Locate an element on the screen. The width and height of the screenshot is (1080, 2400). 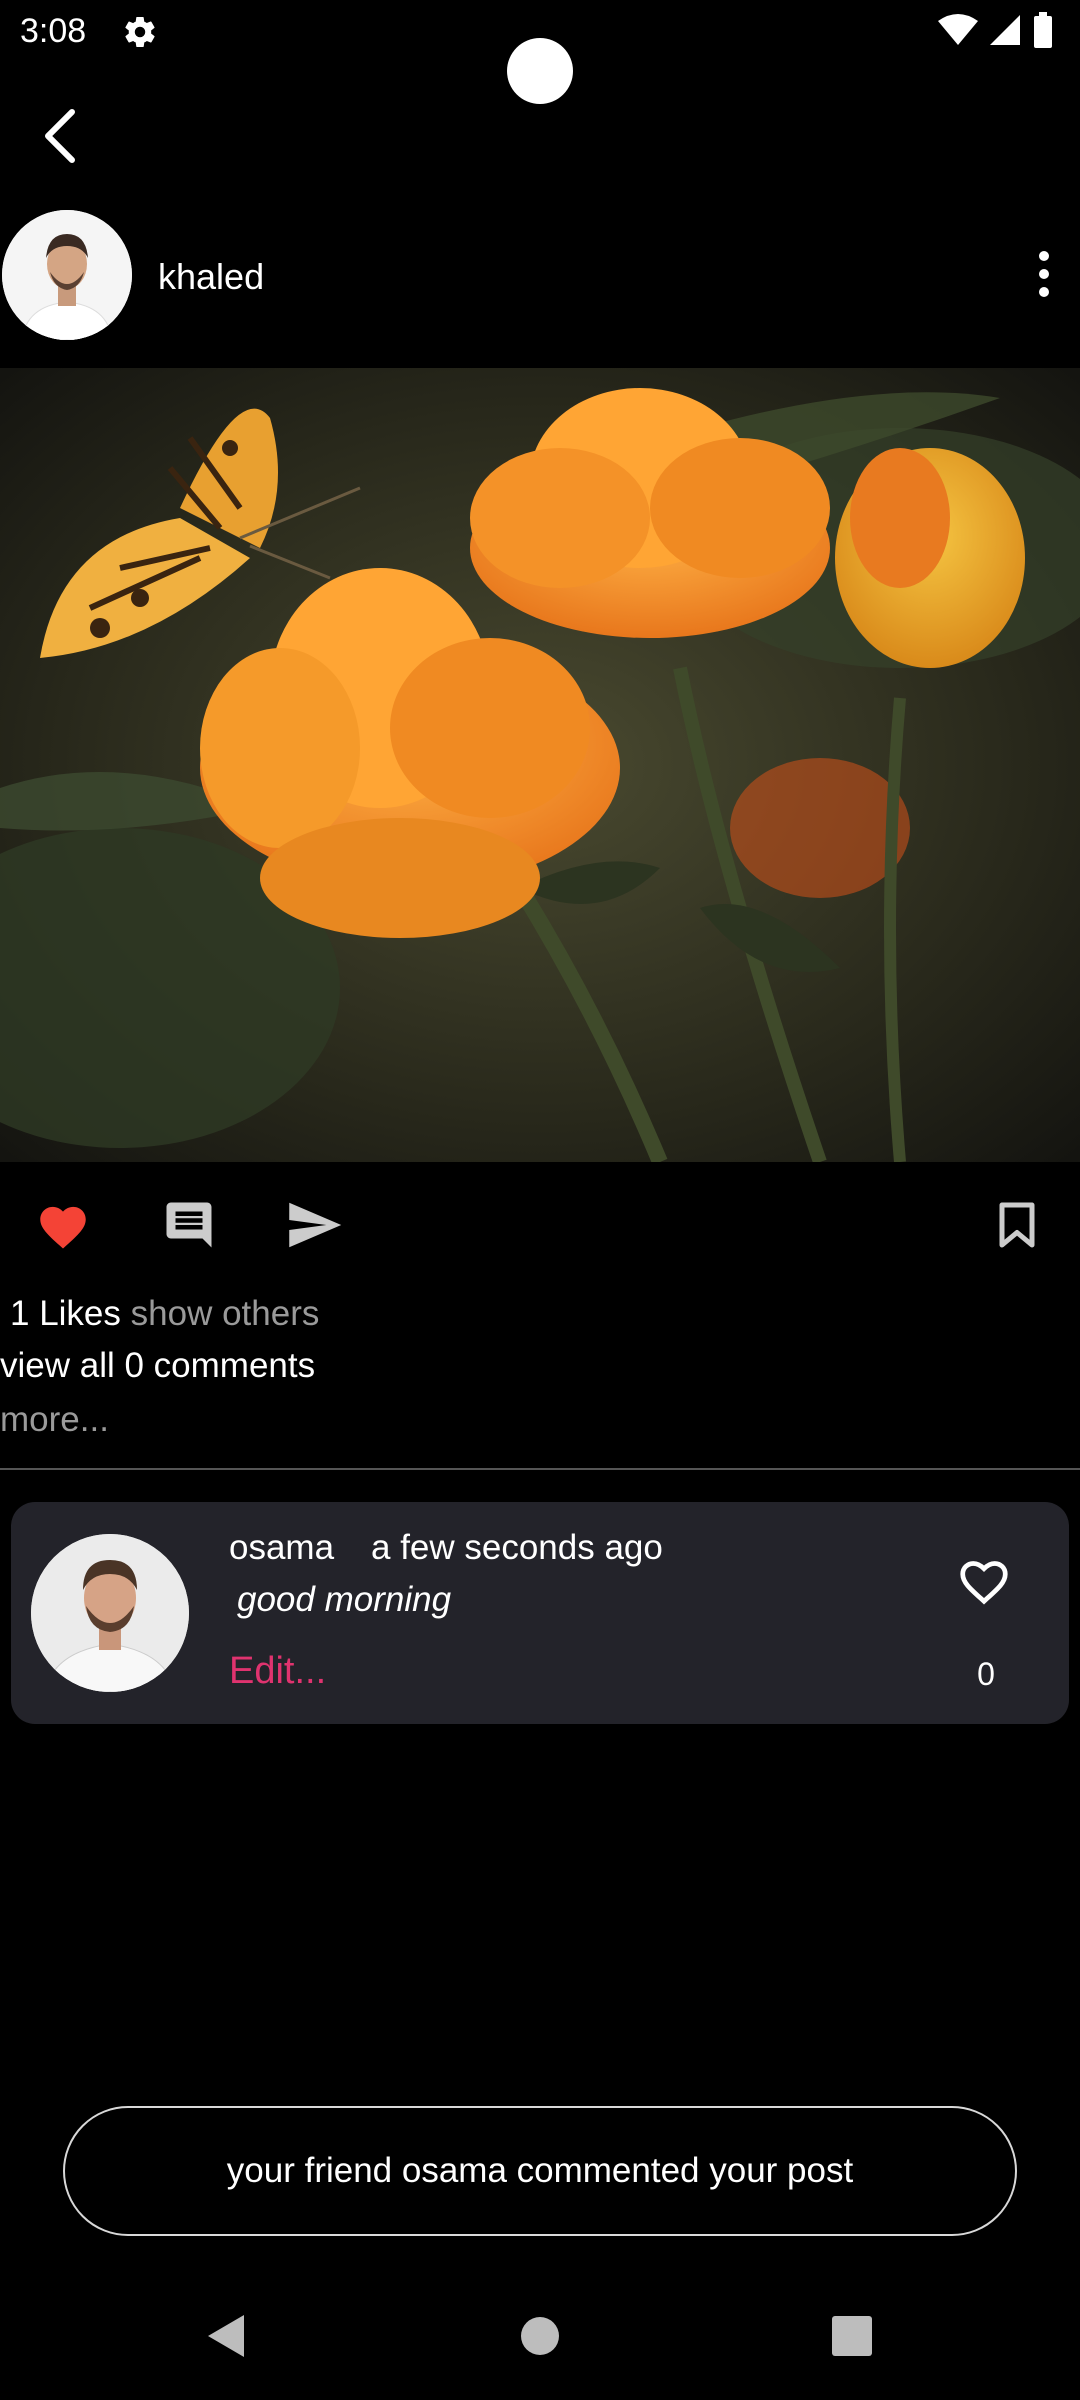
chevron-left-icon is located at coordinates (60, 136).